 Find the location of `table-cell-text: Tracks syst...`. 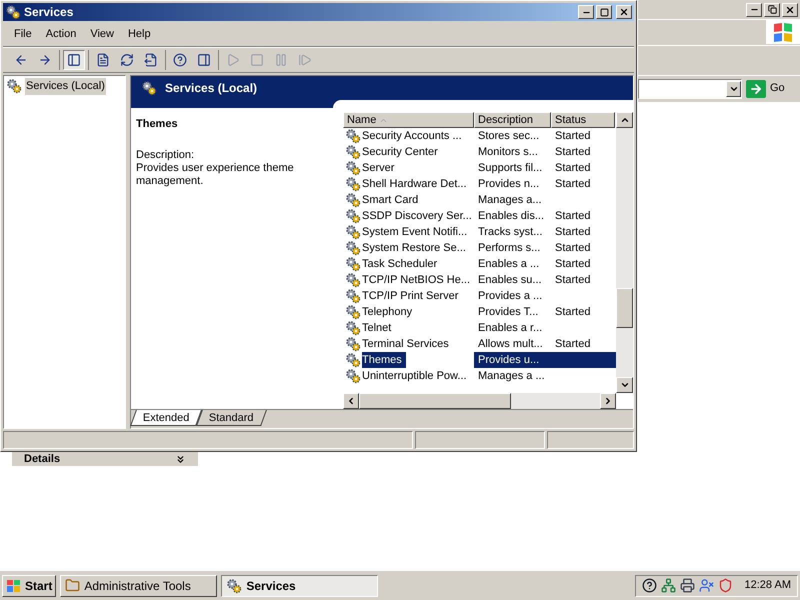

table-cell-text: Tracks syst... is located at coordinates (510, 232).